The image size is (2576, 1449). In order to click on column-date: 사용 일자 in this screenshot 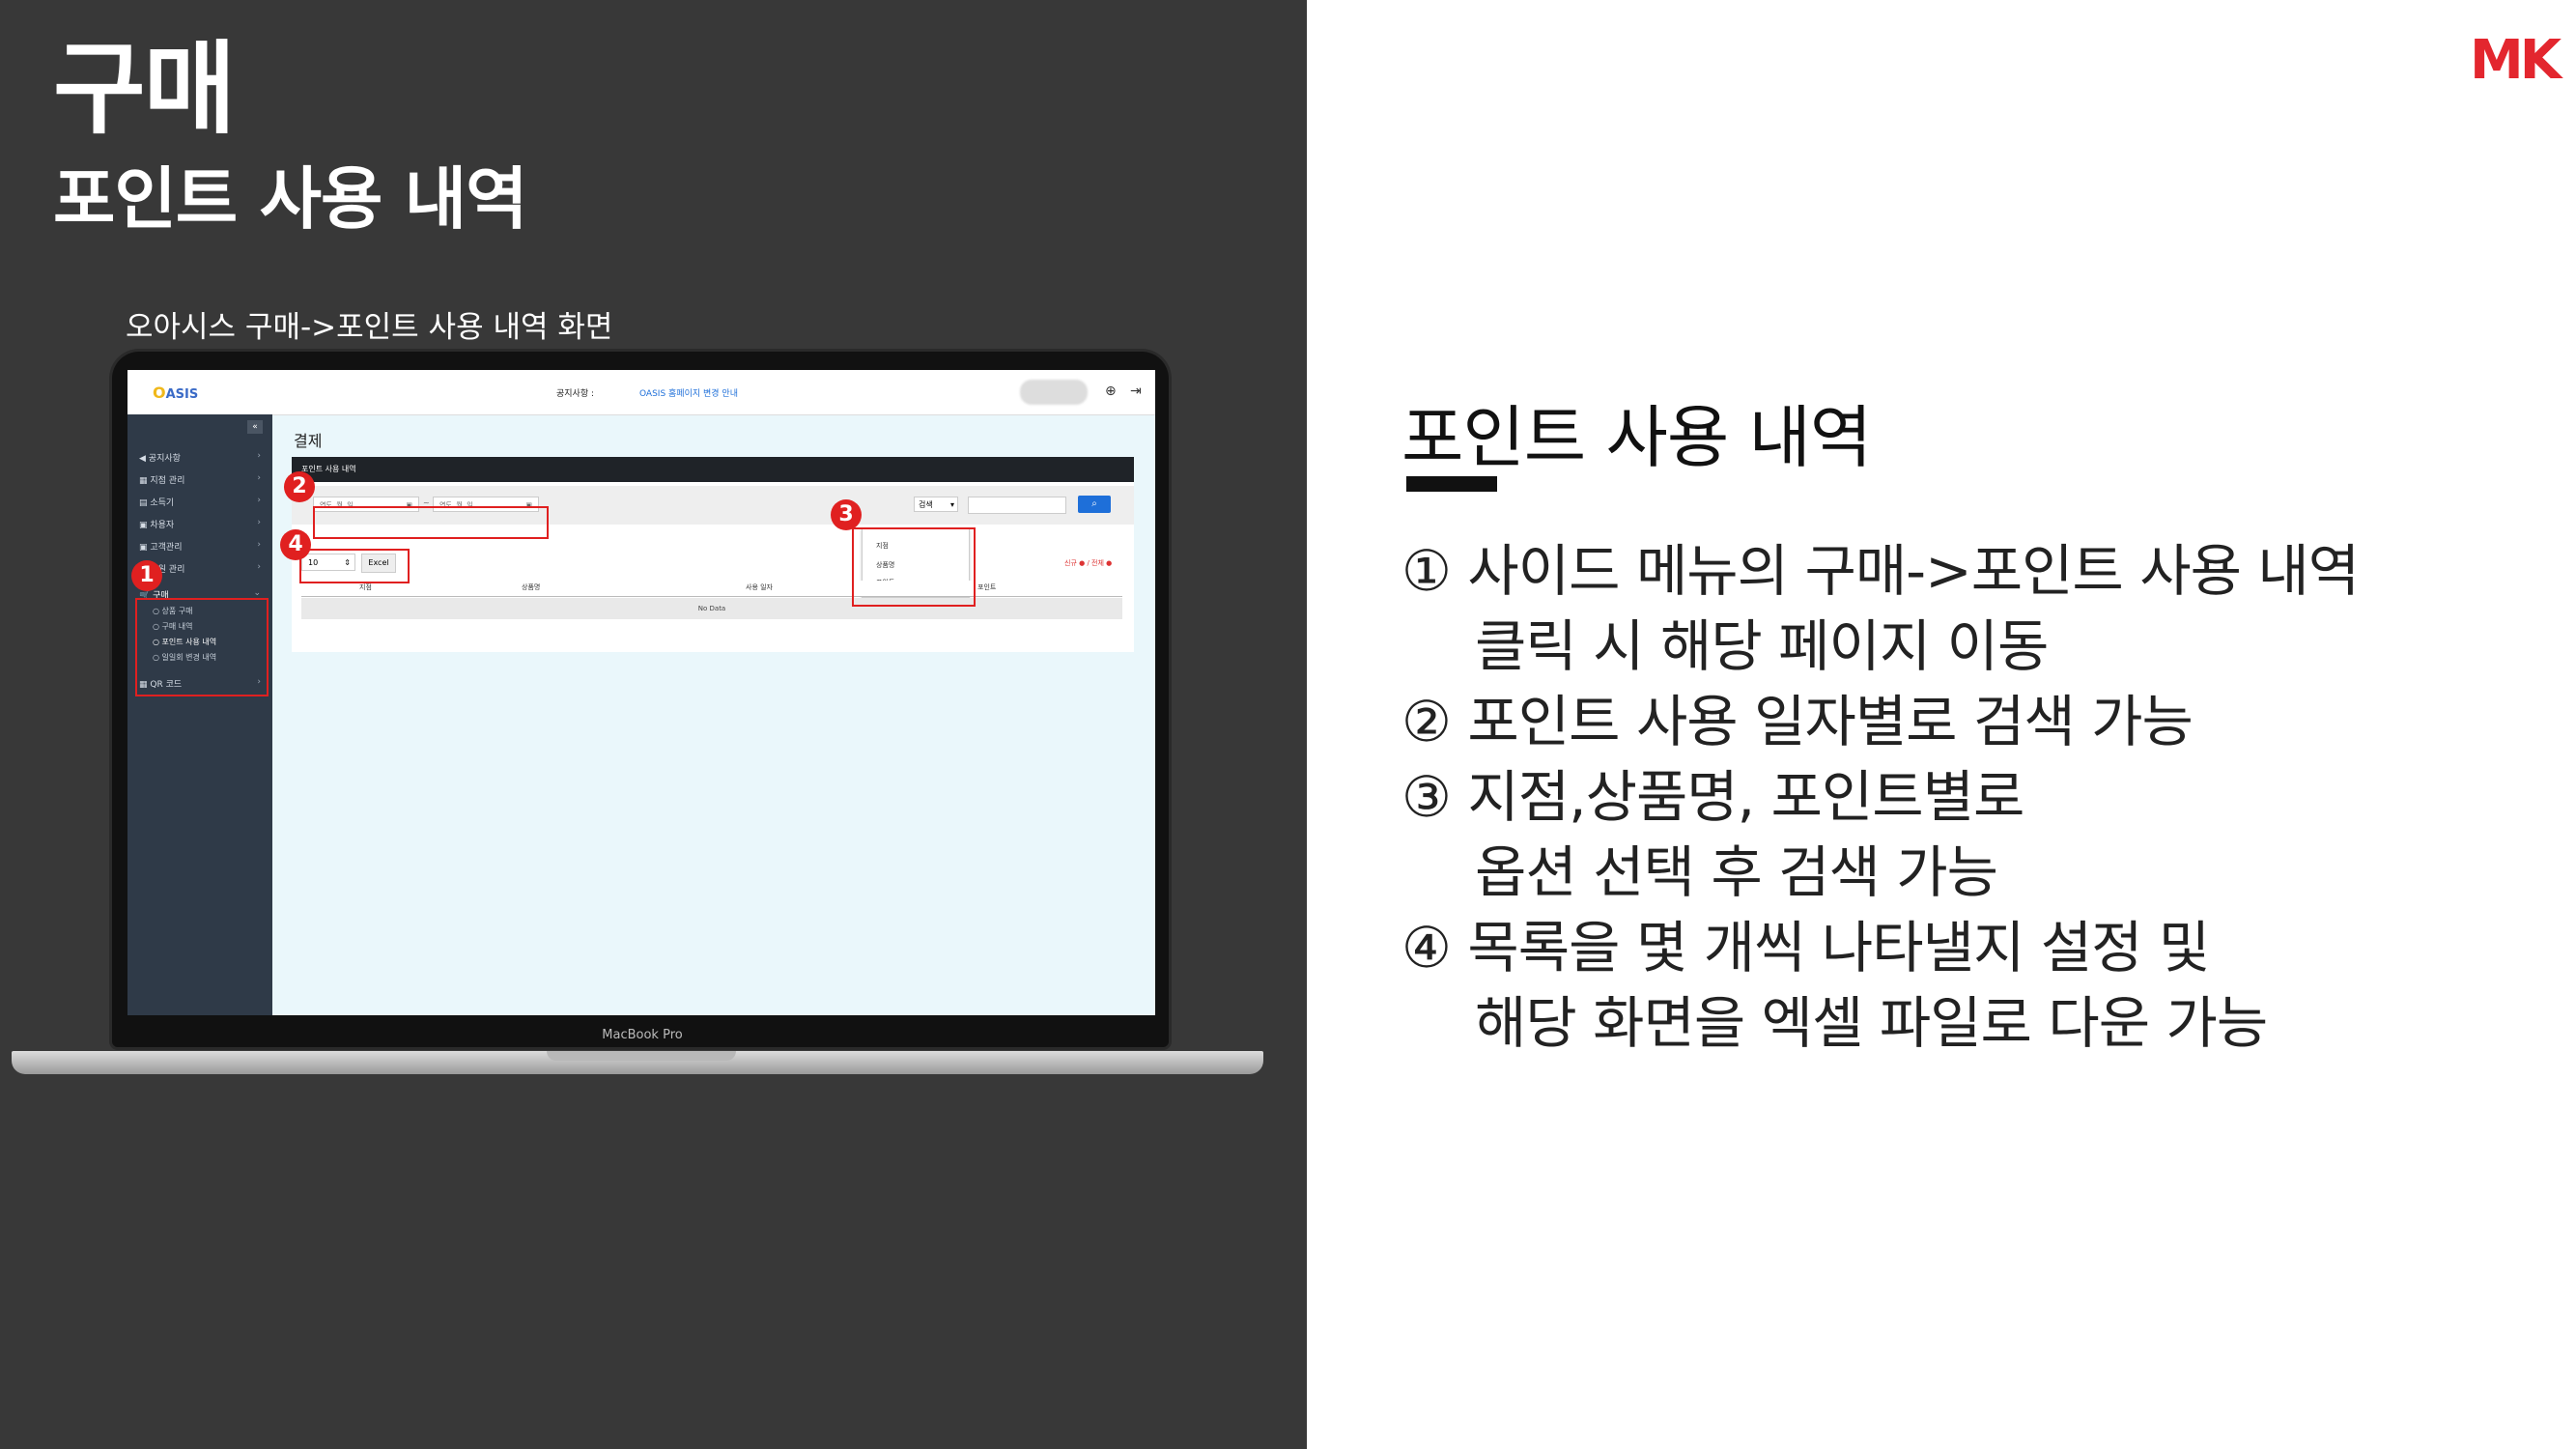, I will do `click(759, 587)`.